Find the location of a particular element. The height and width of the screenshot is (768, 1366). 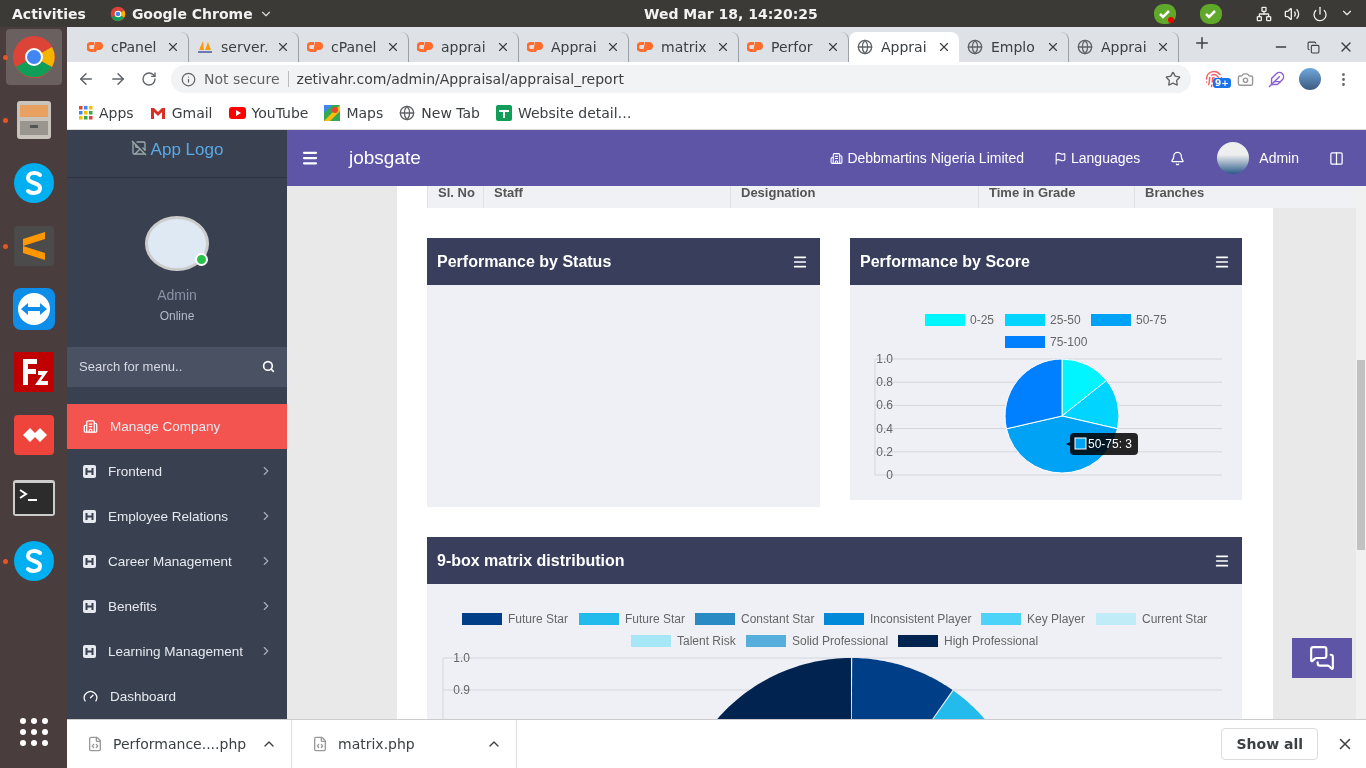

legend-label: 0-25 is located at coordinates (982, 320).